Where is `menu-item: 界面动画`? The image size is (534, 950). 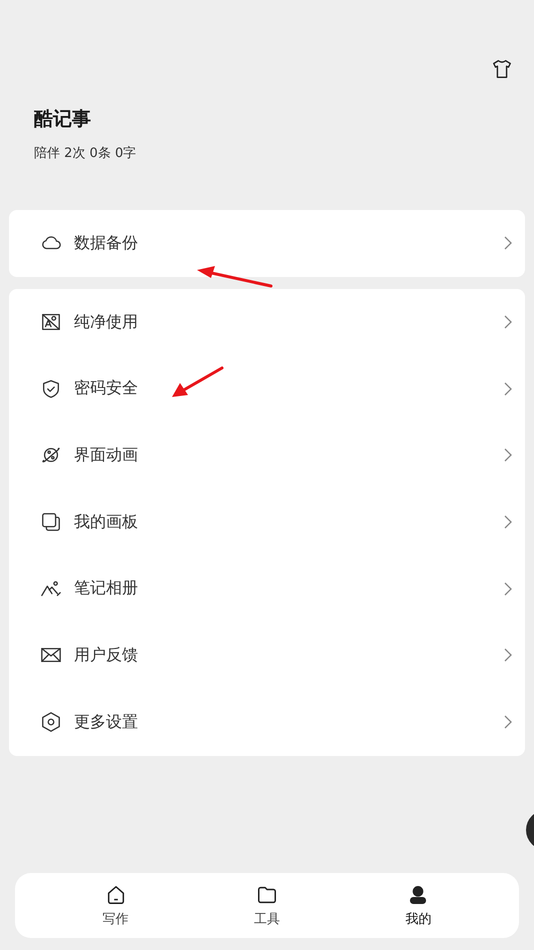
menu-item: 界面动画 is located at coordinates (106, 455).